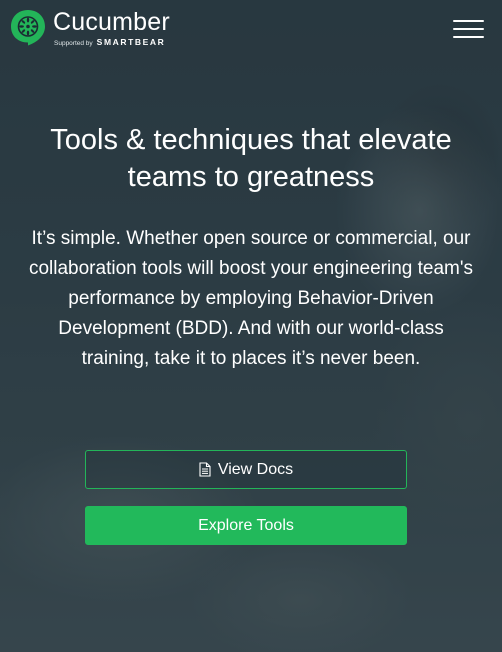  I want to click on brand-tagline: Supported by SMARTBEAR, so click(112, 42).